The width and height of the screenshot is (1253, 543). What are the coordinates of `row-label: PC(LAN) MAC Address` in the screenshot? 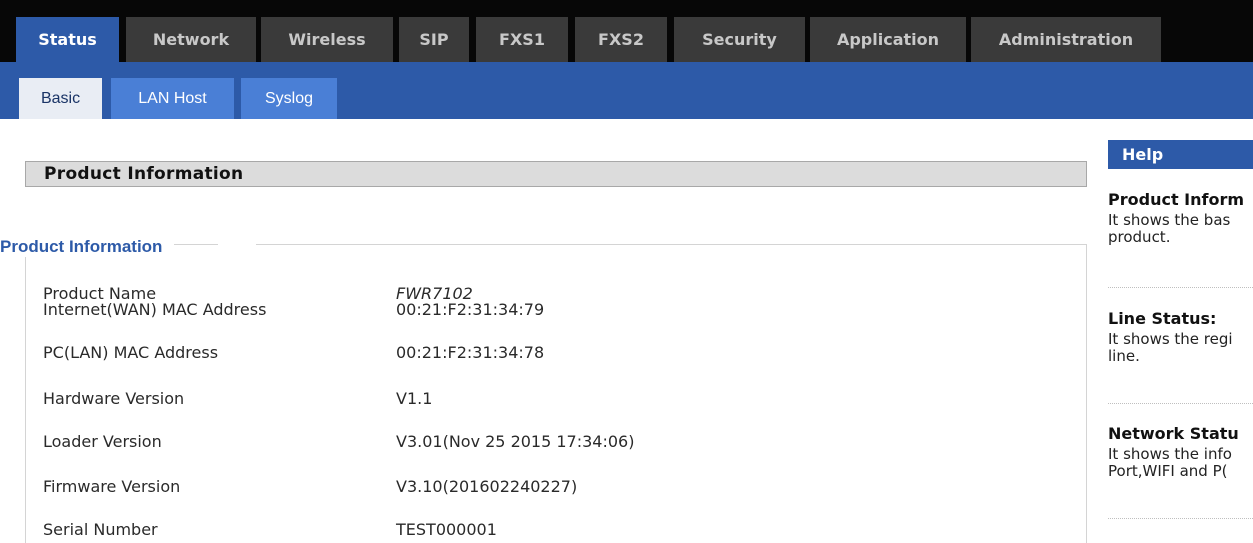 It's located at (131, 352).